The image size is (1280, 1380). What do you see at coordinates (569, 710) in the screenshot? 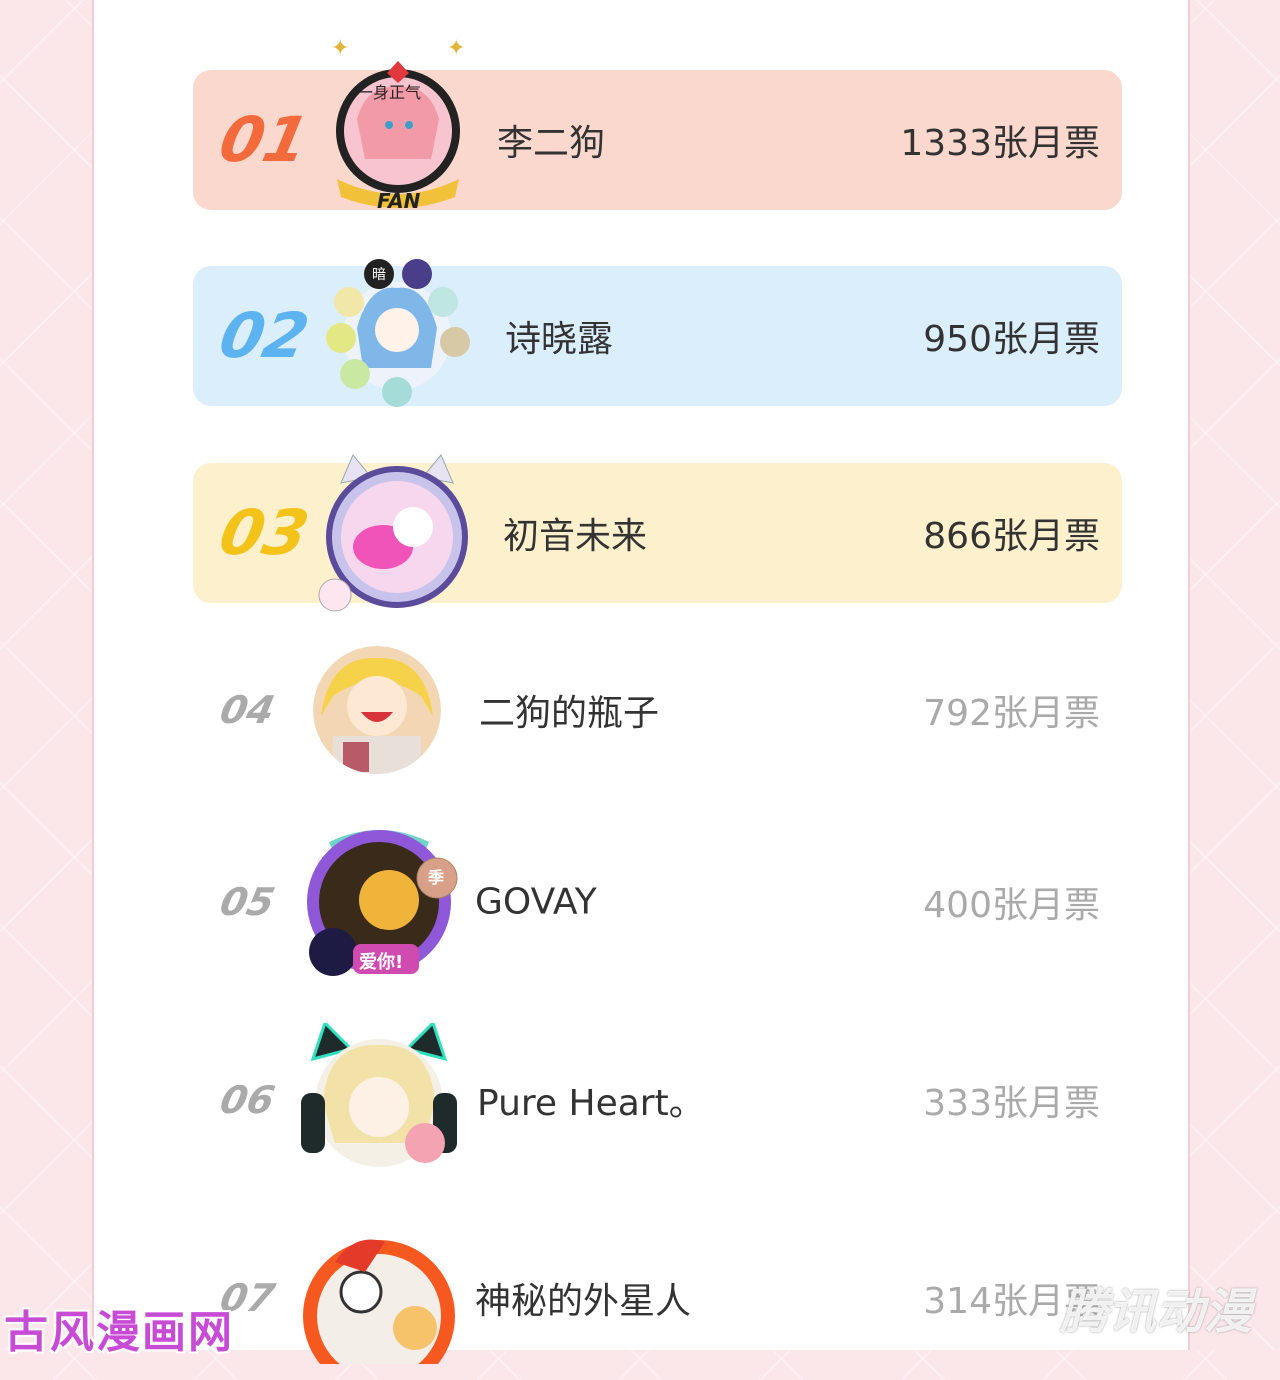
I see `user-name: 二狗的瓶子` at bounding box center [569, 710].